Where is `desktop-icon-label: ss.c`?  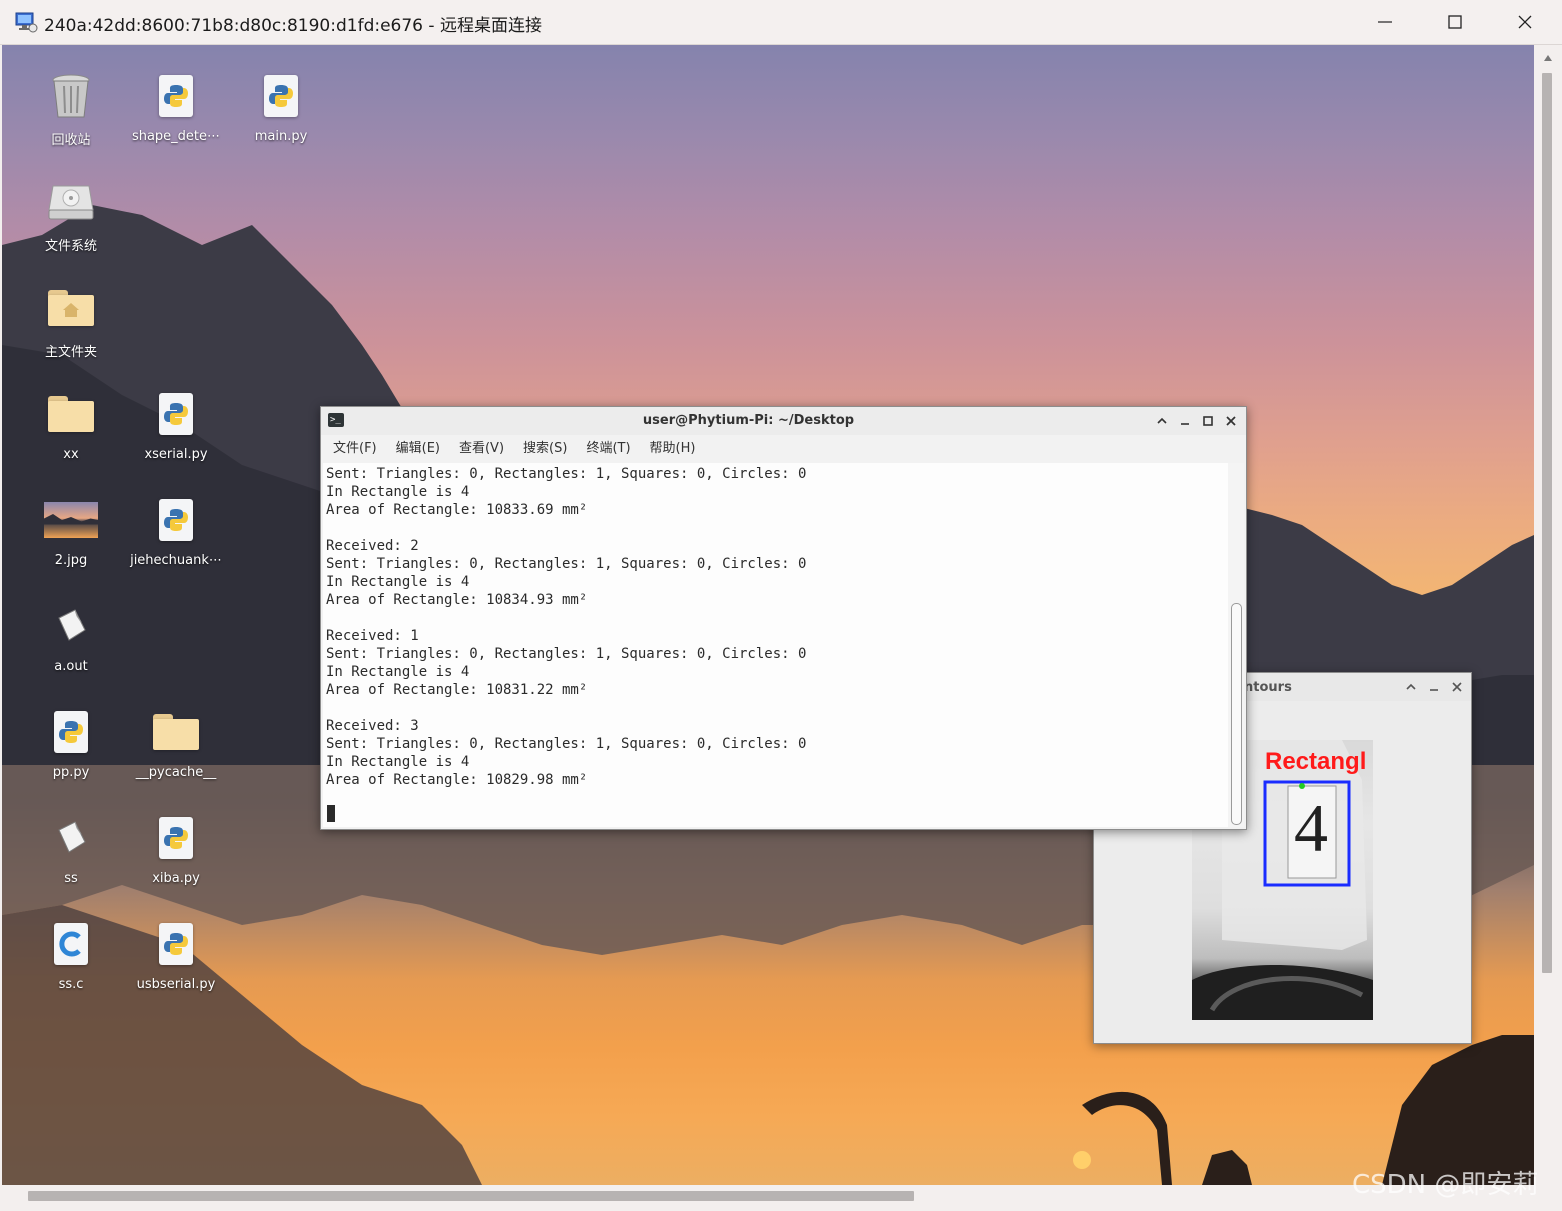
desktop-icon-label: ss.c is located at coordinates (71, 984).